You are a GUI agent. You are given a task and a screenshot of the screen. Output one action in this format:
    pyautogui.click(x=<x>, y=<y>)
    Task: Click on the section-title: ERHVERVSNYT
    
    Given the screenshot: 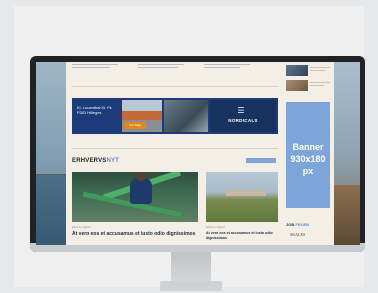 What is the action you would take?
    pyautogui.click(x=95, y=161)
    